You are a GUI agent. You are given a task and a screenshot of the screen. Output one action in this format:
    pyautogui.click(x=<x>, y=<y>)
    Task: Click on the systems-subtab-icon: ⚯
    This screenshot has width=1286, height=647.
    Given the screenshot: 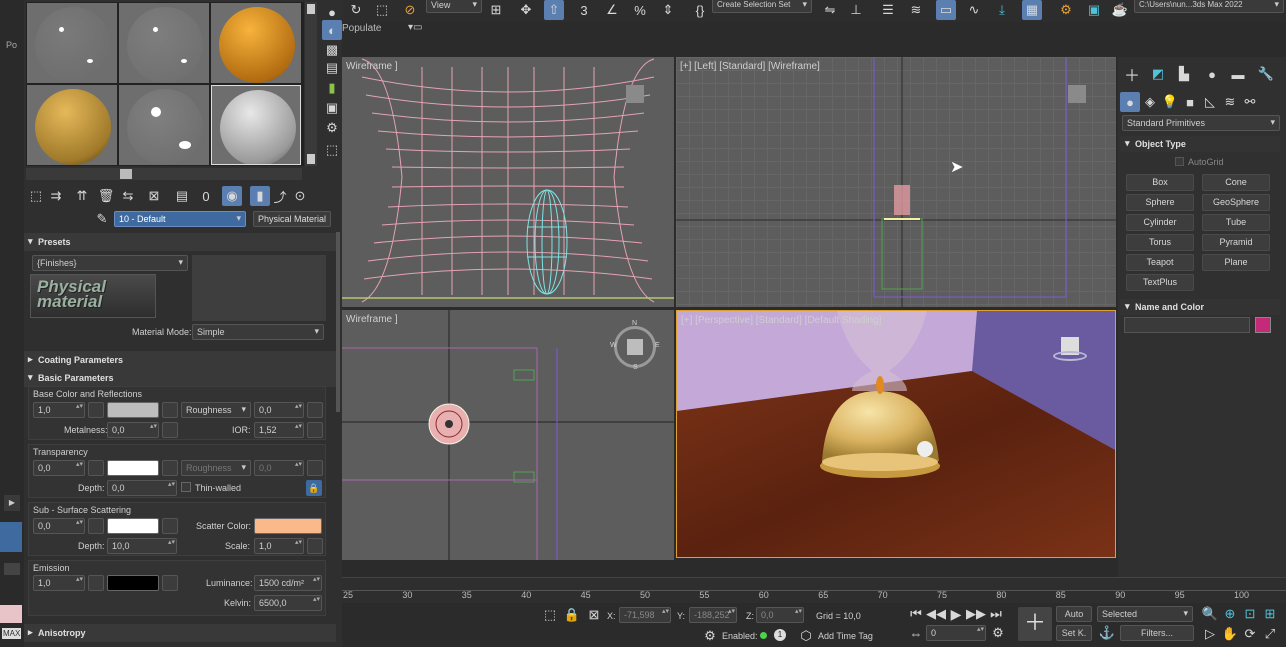 What is the action you would take?
    pyautogui.click(x=1250, y=102)
    